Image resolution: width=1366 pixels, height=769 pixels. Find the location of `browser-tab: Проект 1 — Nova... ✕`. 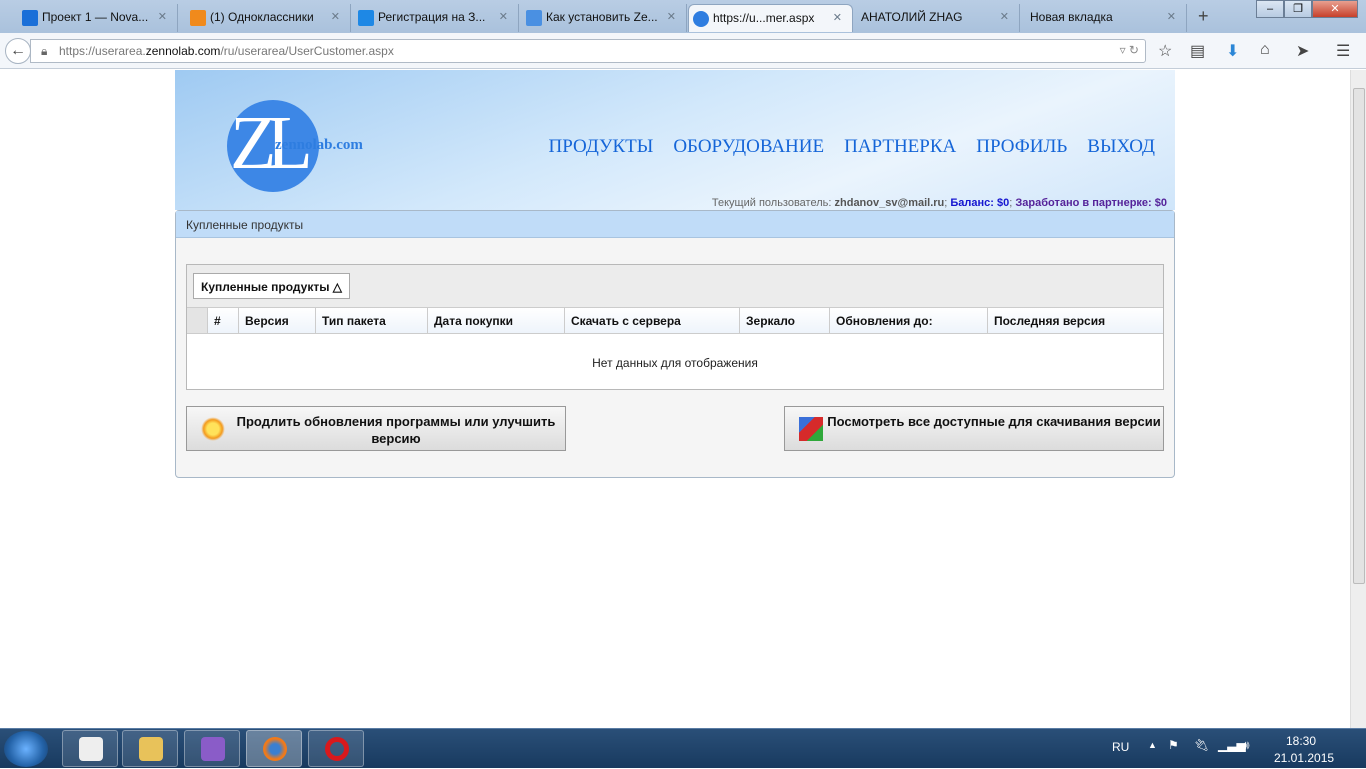

browser-tab: Проект 1 — Nova... ✕ is located at coordinates (98, 18).